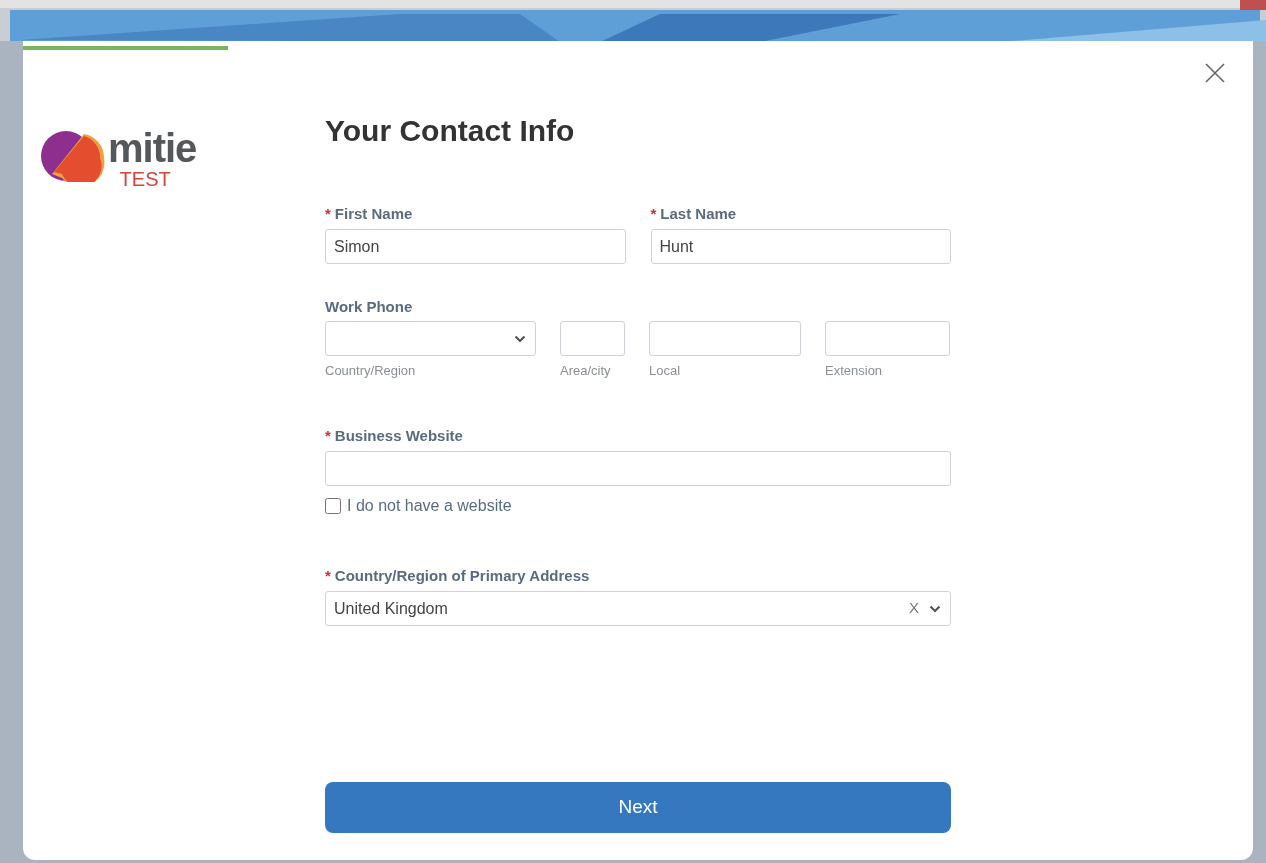 Image resolution: width=1266 pixels, height=863 pixels. What do you see at coordinates (586, 371) in the screenshot?
I see `field-caption: Area/city` at bounding box center [586, 371].